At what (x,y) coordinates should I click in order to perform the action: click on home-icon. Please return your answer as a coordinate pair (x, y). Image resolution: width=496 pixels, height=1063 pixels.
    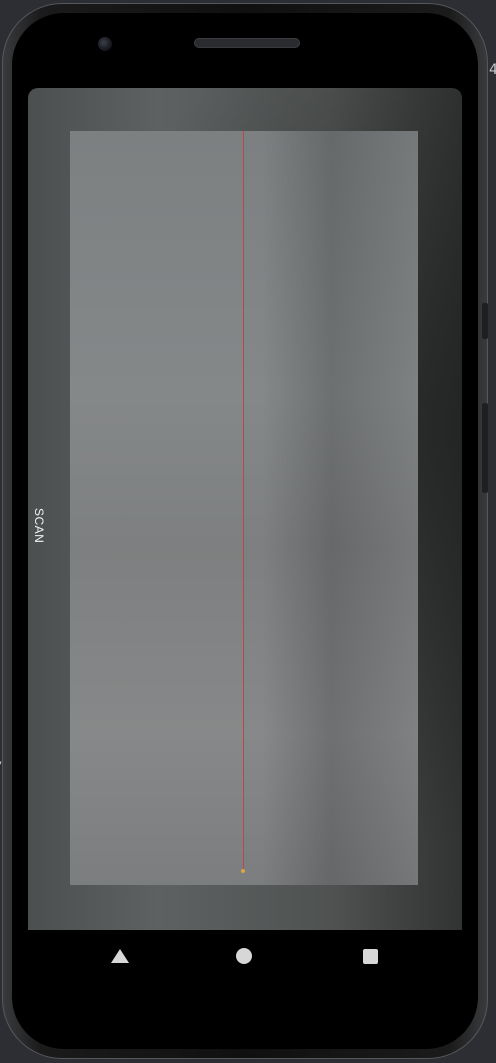
    Looking at the image, I should click on (244, 956).